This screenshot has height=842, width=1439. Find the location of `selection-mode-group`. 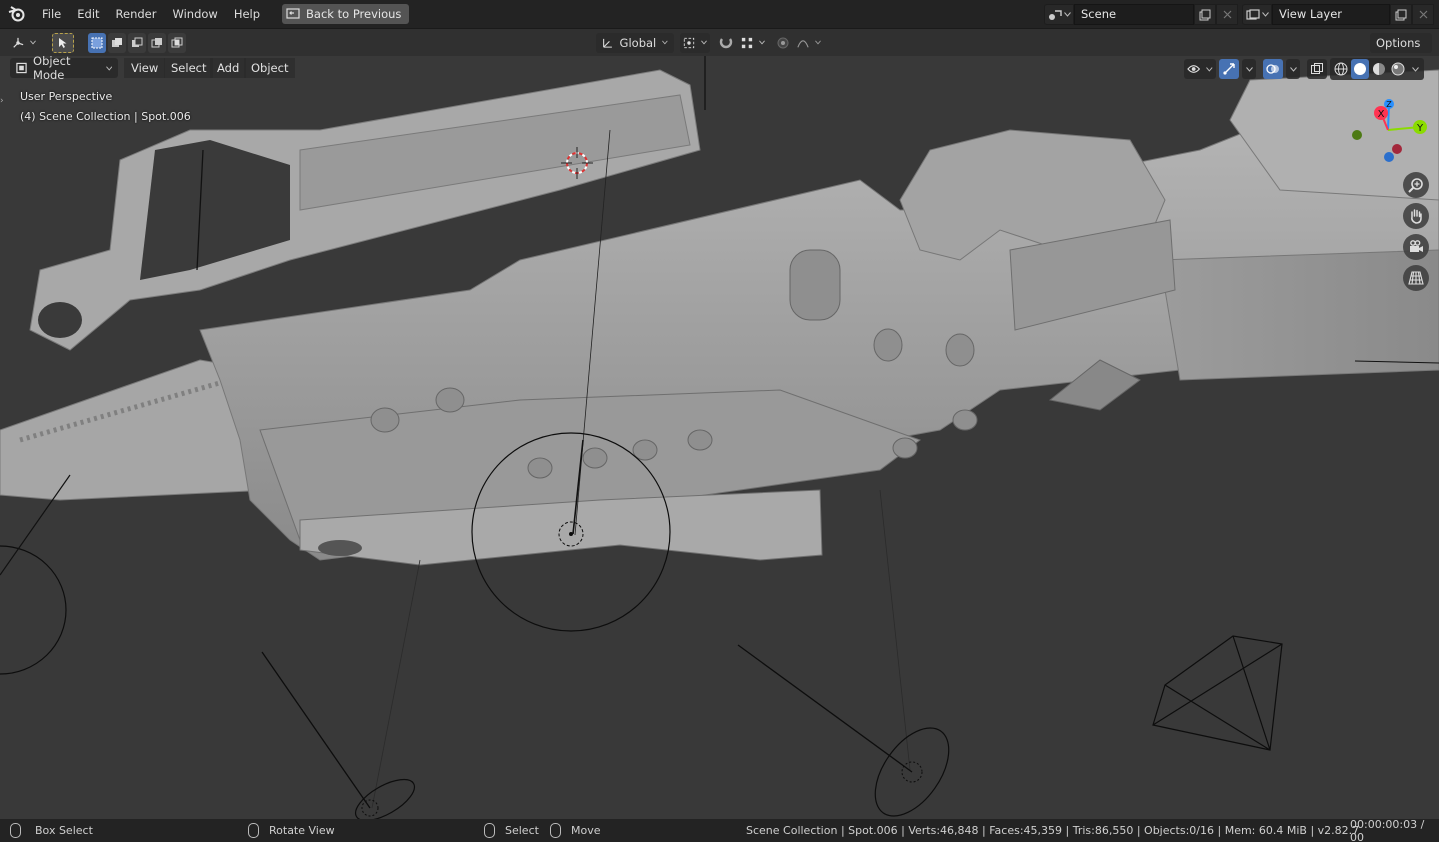

selection-mode-group is located at coordinates (137, 42).